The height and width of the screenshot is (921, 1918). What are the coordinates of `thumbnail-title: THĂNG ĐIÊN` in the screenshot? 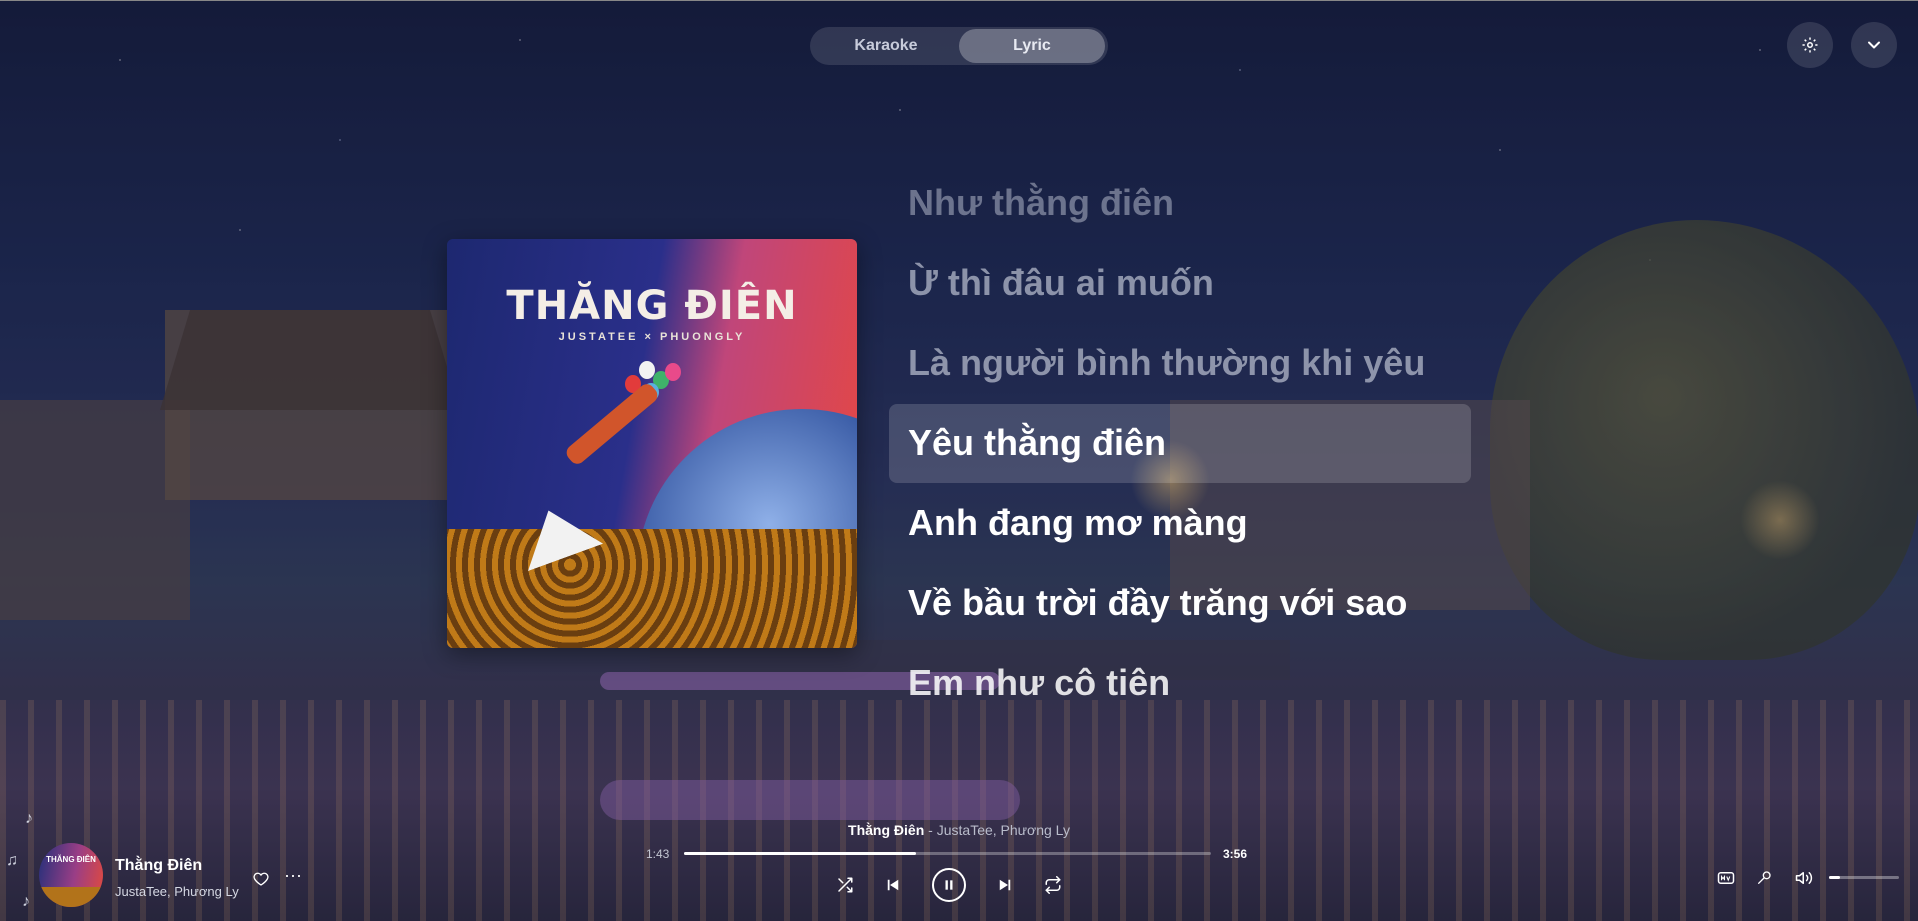 It's located at (71, 859).